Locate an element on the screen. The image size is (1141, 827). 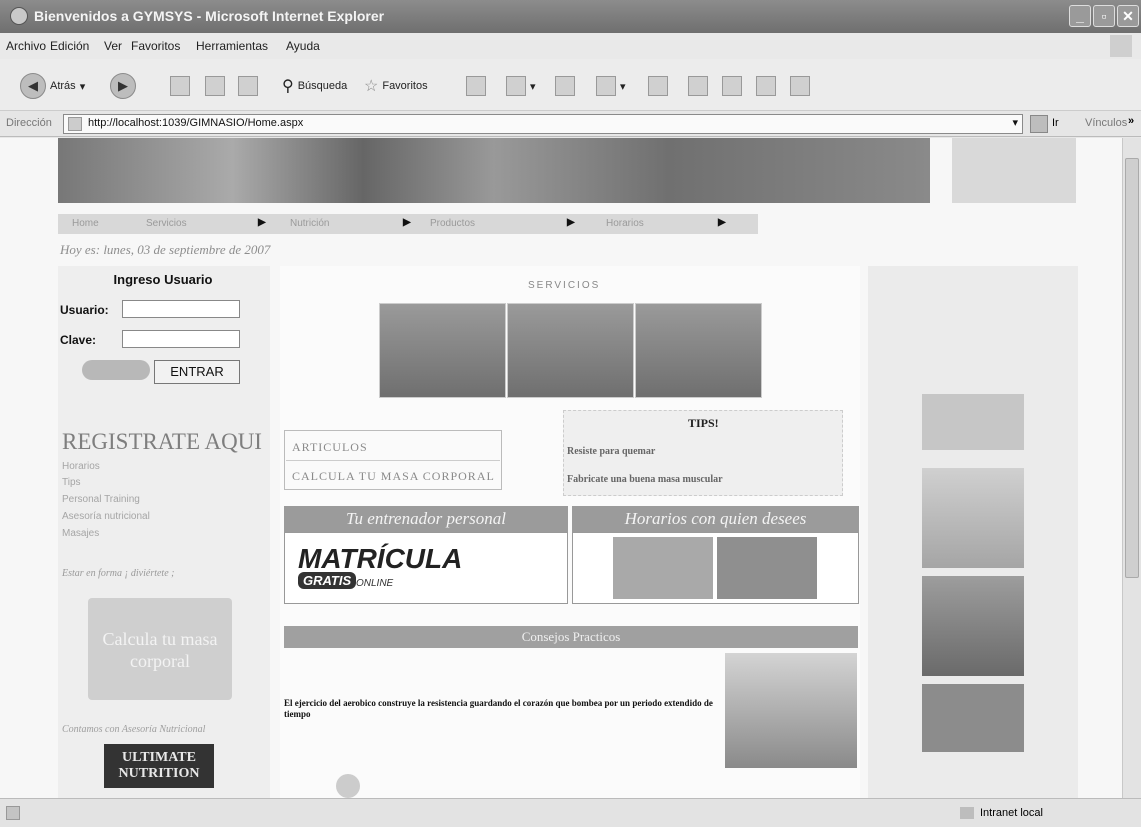
password-input is located at coordinates (181, 339).